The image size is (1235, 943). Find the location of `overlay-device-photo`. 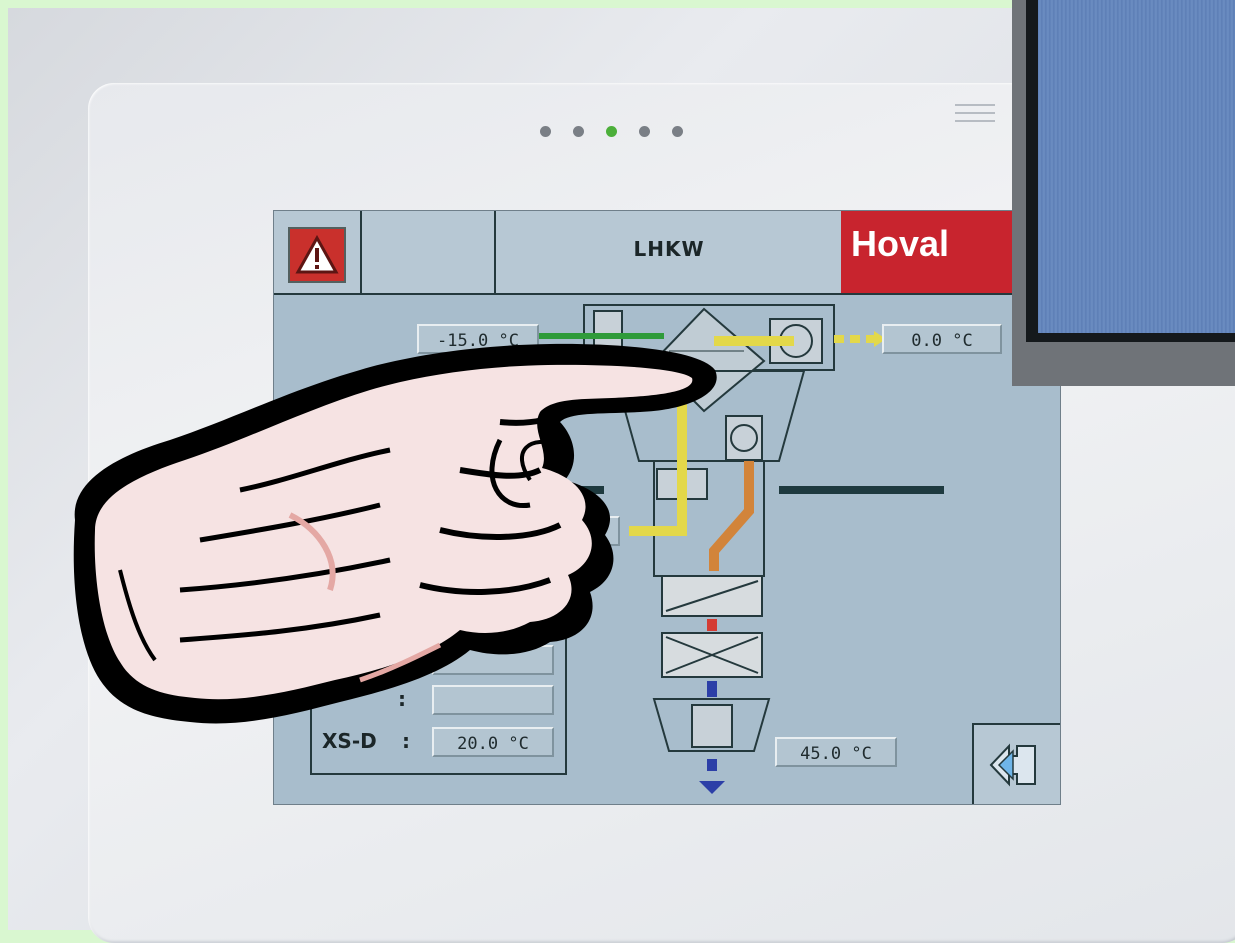

overlay-device-photo is located at coordinates (1123, 193).